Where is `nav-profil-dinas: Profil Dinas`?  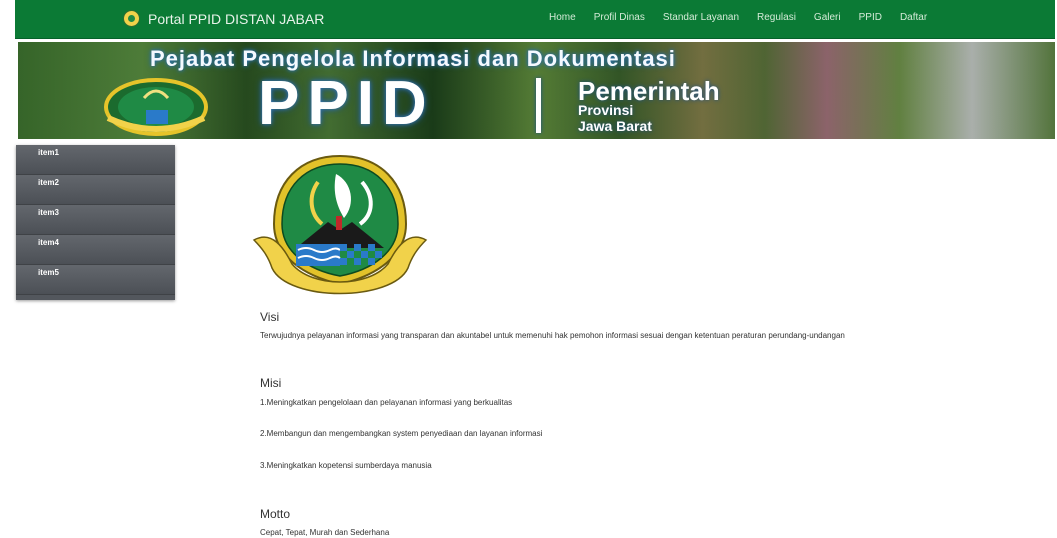
nav-profil-dinas: Profil Dinas is located at coordinates (619, 17).